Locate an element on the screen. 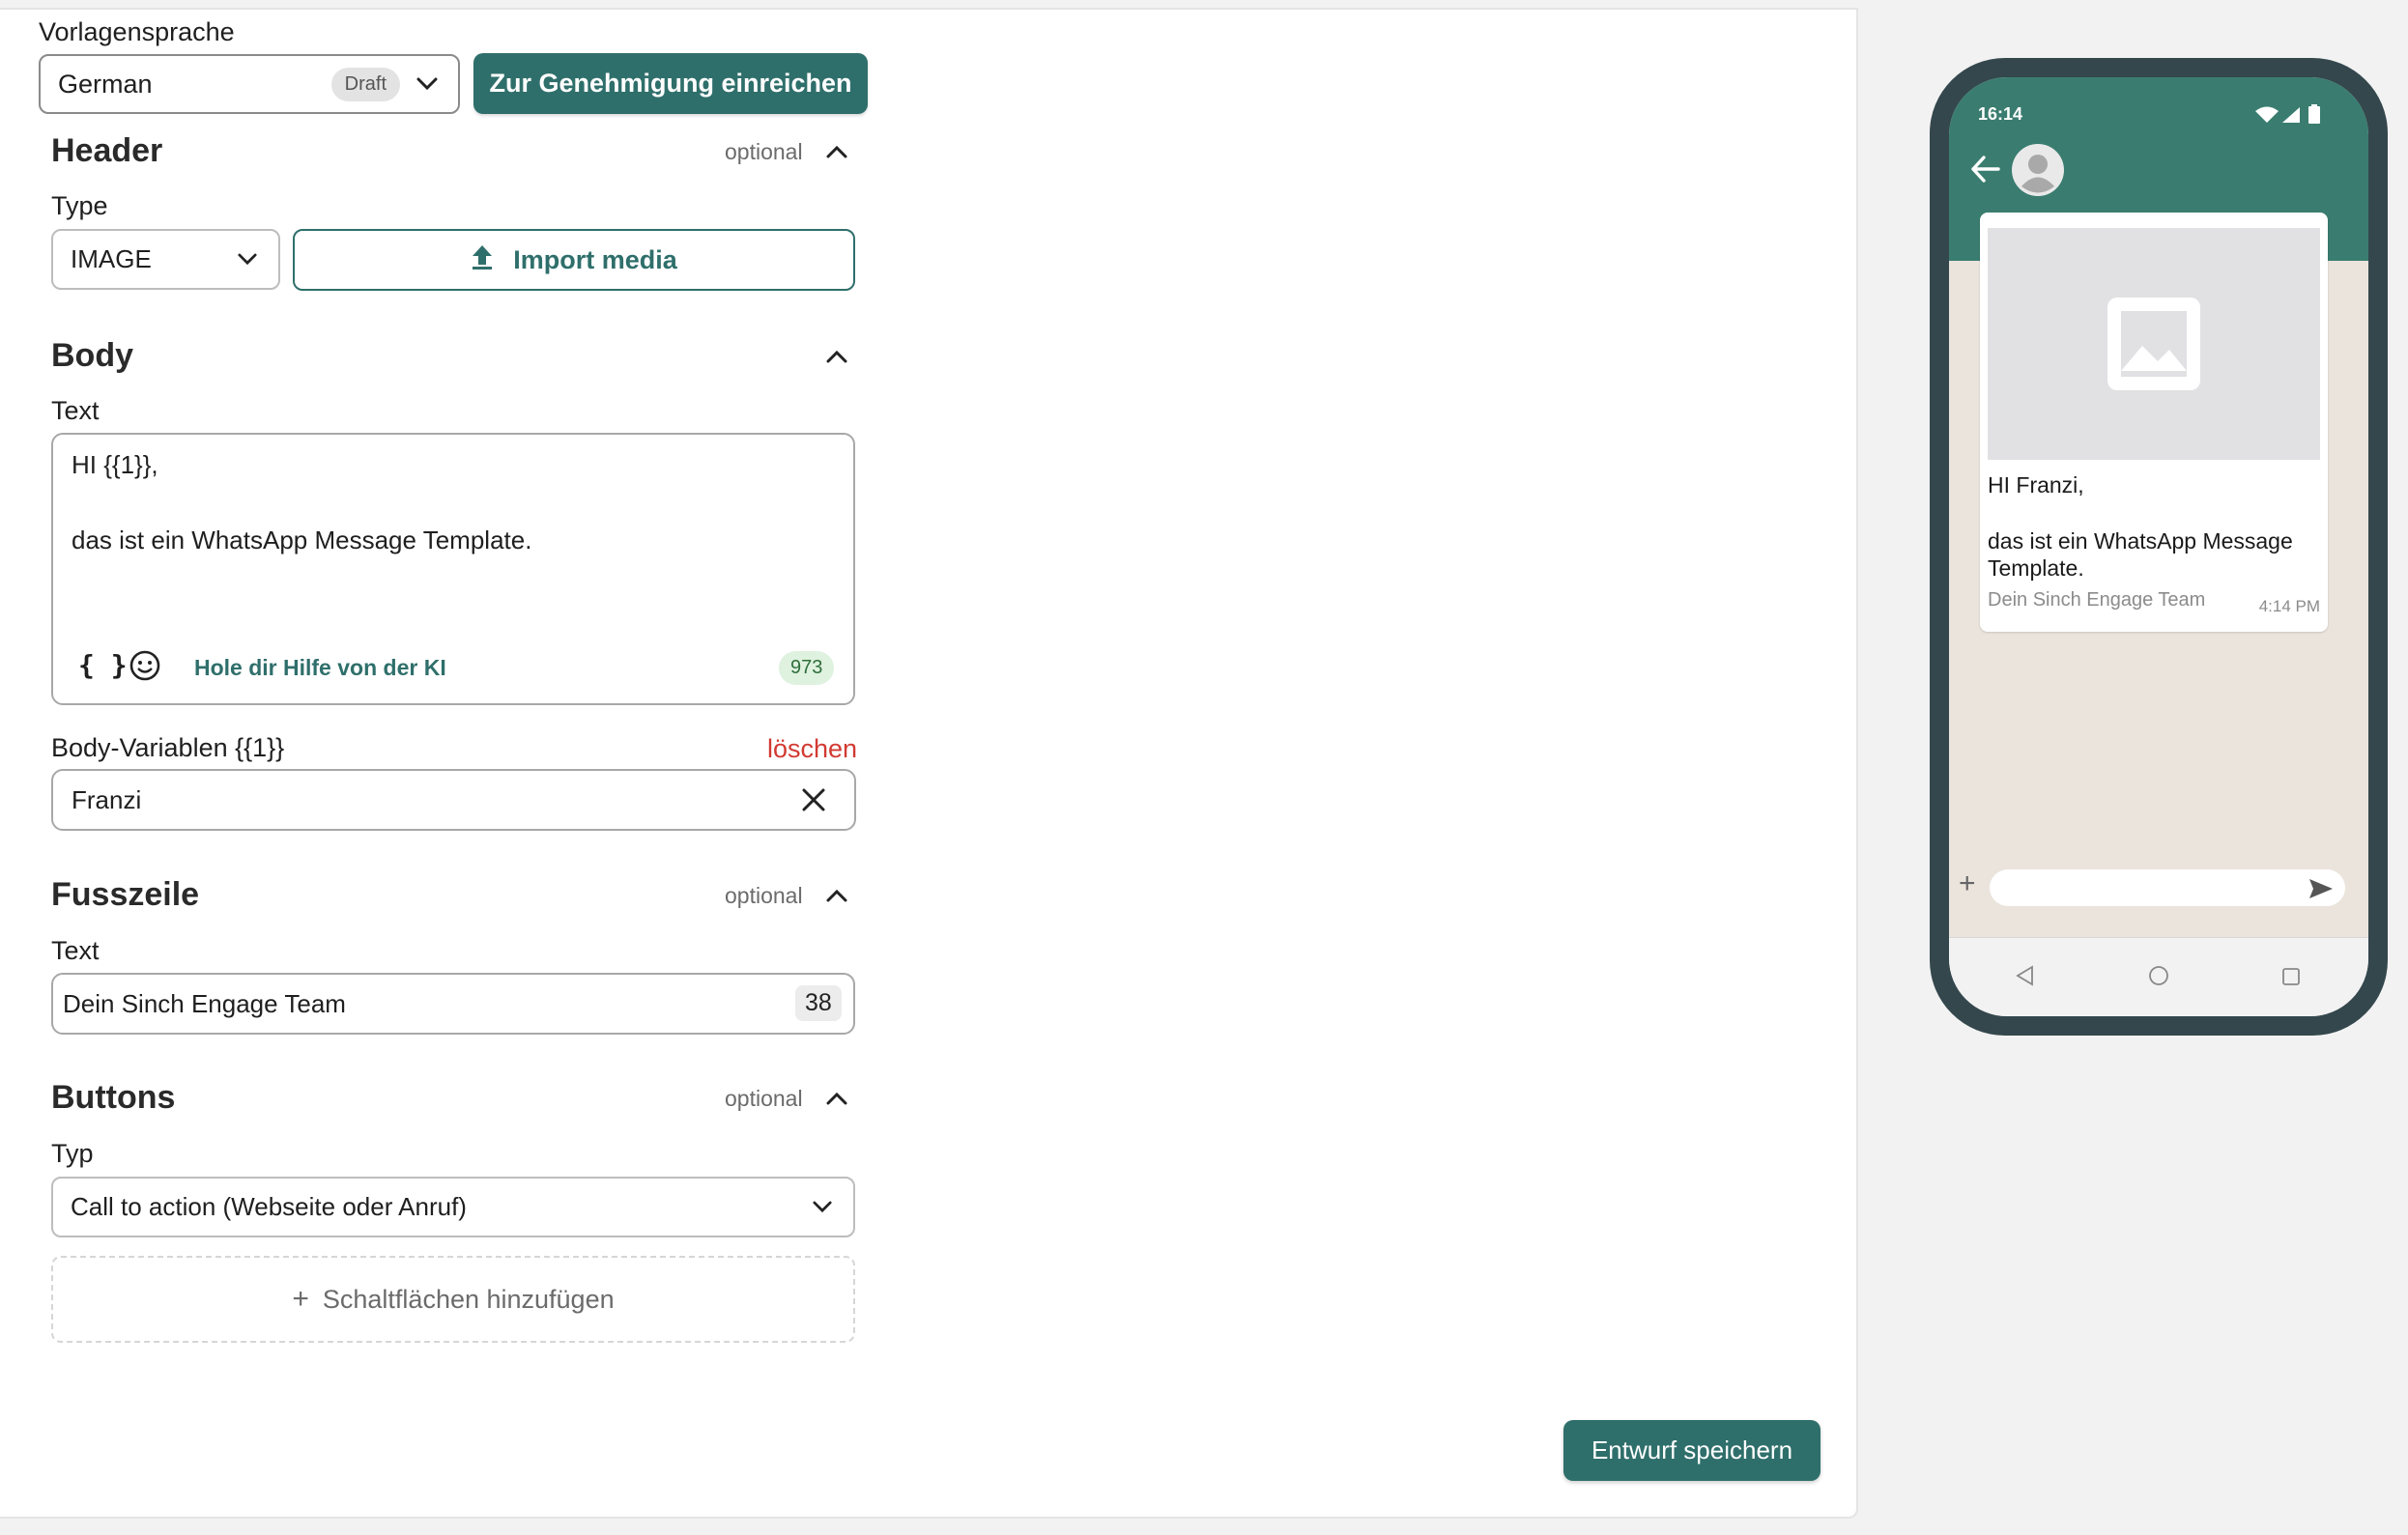  image-placeholder-icon is located at coordinates (2153, 346).